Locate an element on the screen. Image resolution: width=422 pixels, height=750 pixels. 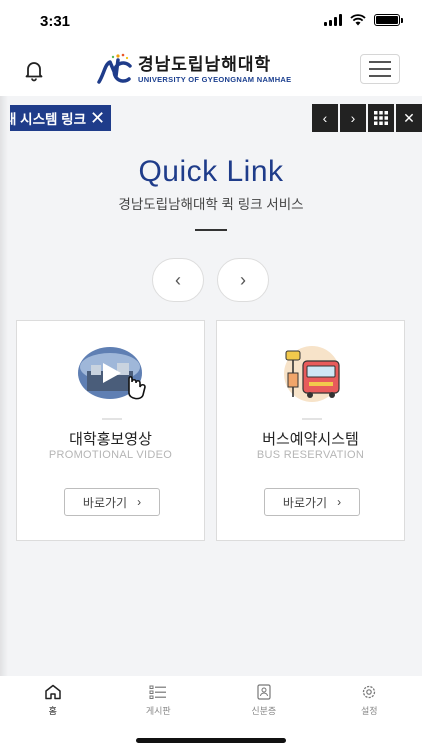
system-link-tag-label: 대 시스템 링크 is located at coordinates (48, 119).